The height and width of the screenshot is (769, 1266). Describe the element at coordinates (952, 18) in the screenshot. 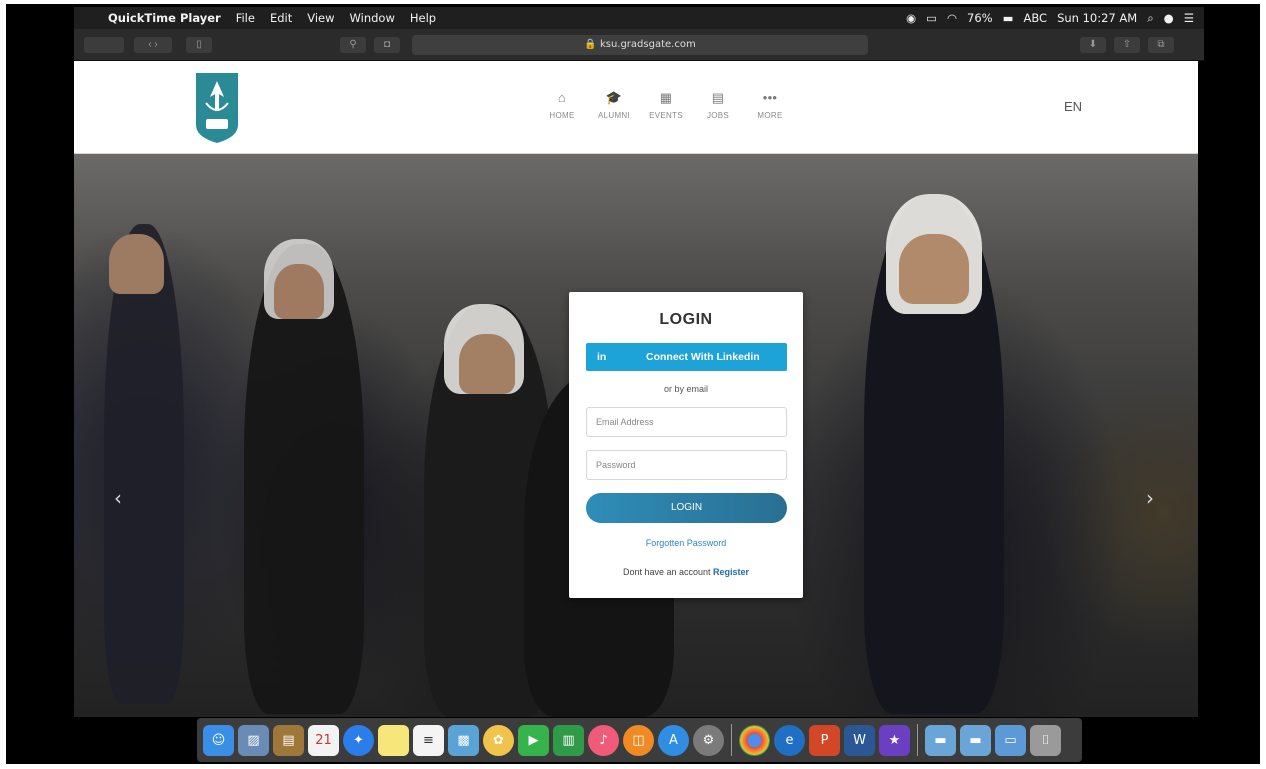

I see `wifi-icon: ◠` at that location.